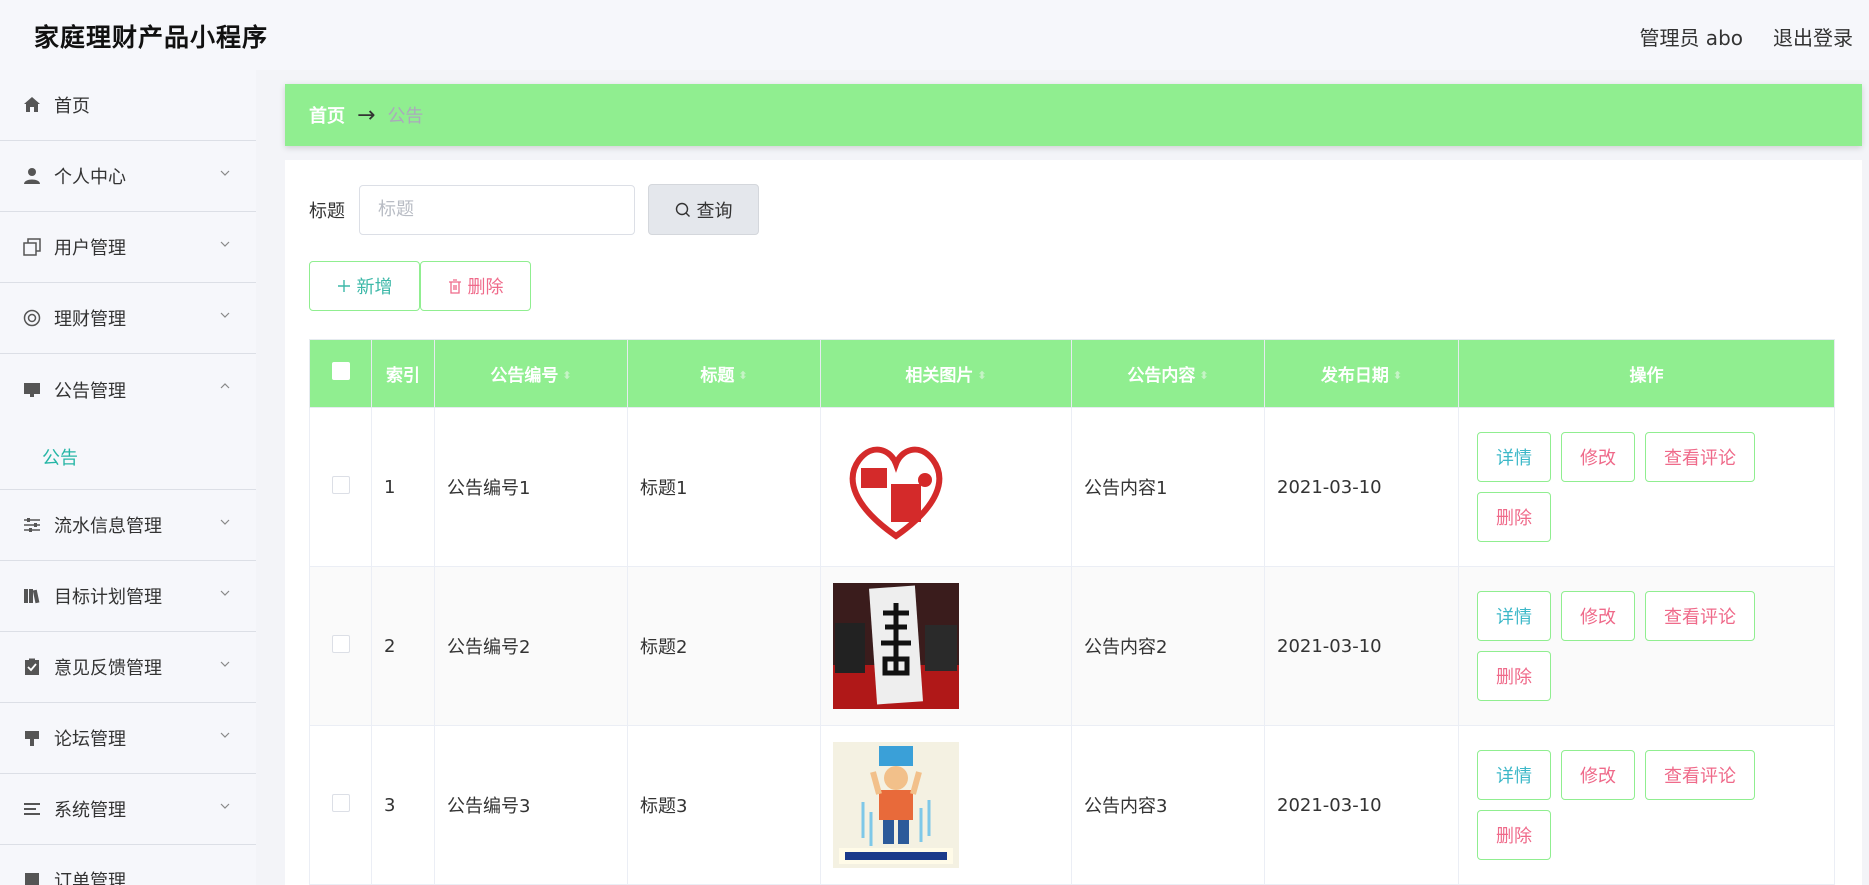  Describe the element at coordinates (225, 386) in the screenshot. I see `chevron-up-icon` at that location.